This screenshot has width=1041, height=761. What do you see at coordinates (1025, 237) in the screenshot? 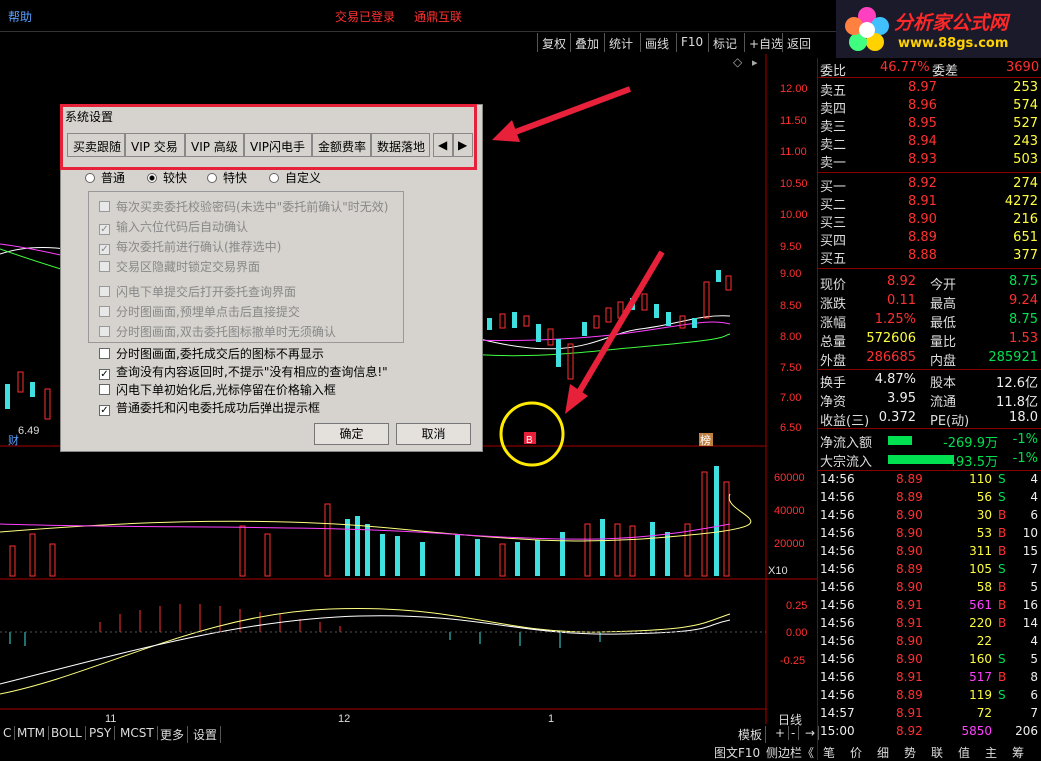
I see `buy-volume: 651` at bounding box center [1025, 237].